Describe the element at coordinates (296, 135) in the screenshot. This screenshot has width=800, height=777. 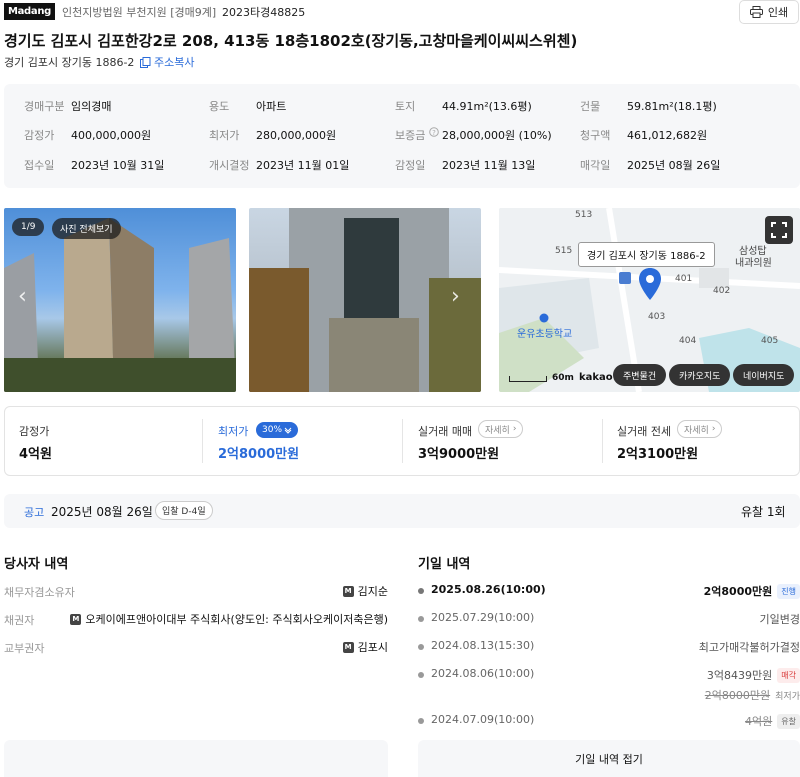
I see `info-value: 280,000,000원` at that location.